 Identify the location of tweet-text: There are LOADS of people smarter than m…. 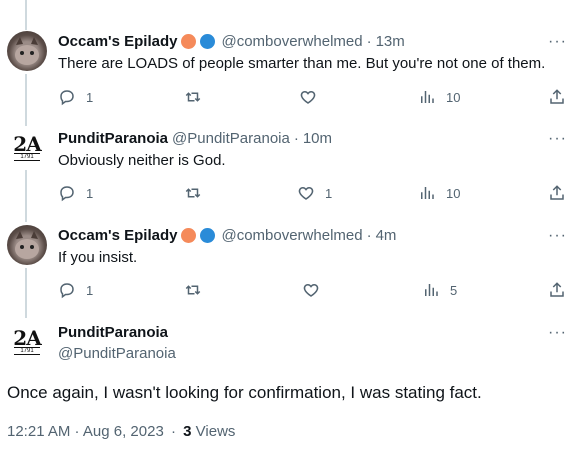
(302, 63).